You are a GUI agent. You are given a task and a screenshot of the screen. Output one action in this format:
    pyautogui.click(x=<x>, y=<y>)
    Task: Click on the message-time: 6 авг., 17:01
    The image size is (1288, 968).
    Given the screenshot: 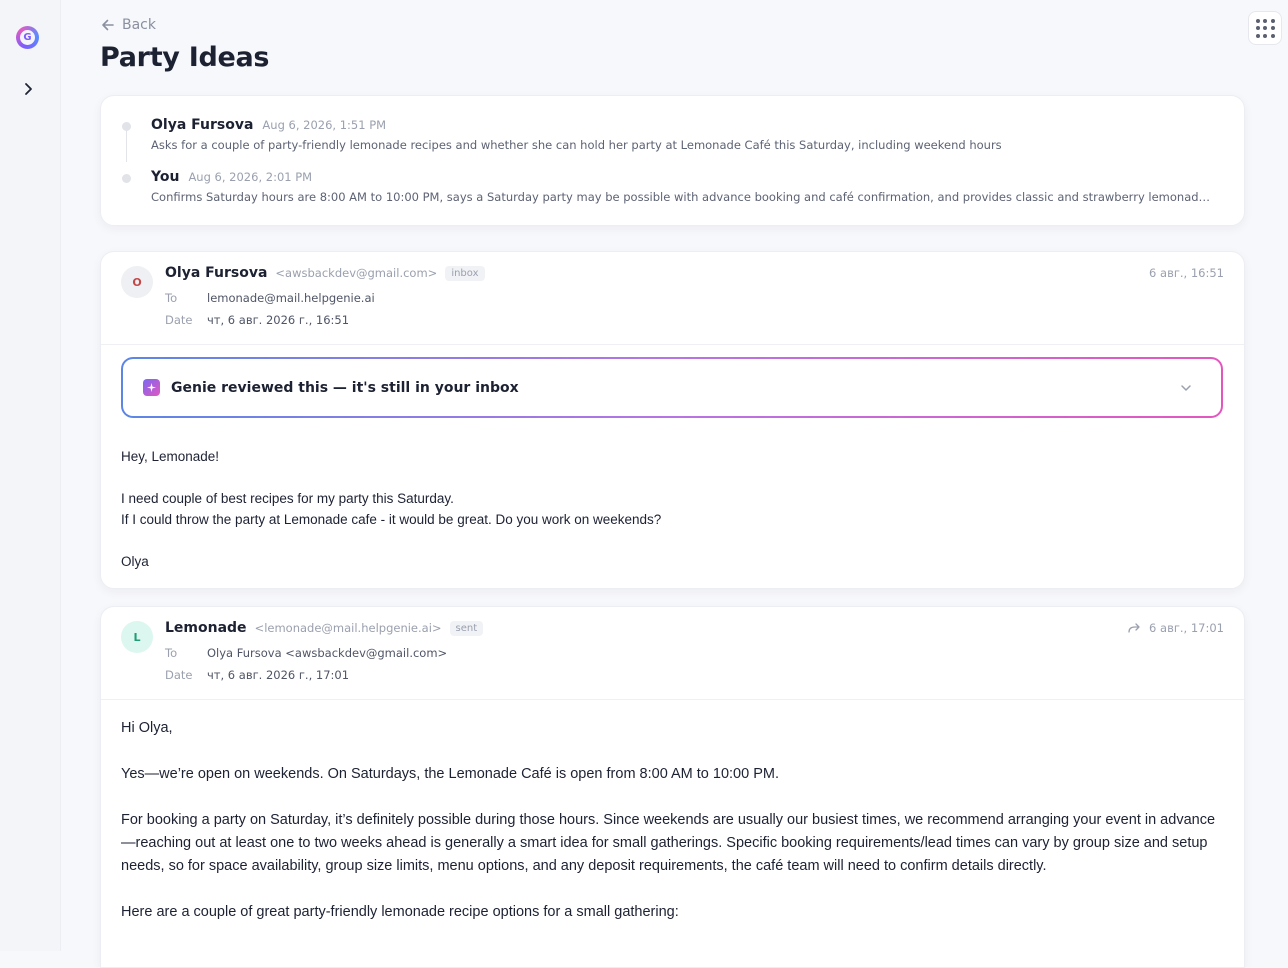 What is the action you would take?
    pyautogui.click(x=1175, y=628)
    